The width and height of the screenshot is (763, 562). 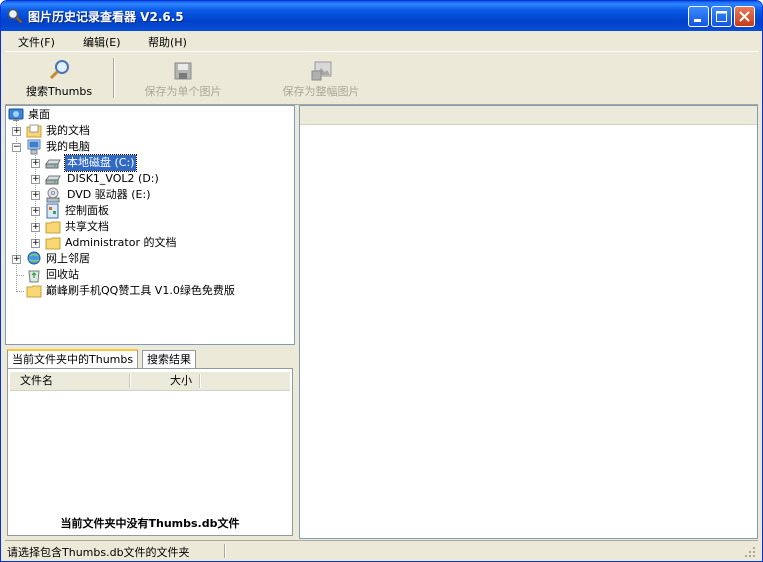 What do you see at coordinates (53, 195) in the screenshot?
I see `dvd-drive-icon` at bounding box center [53, 195].